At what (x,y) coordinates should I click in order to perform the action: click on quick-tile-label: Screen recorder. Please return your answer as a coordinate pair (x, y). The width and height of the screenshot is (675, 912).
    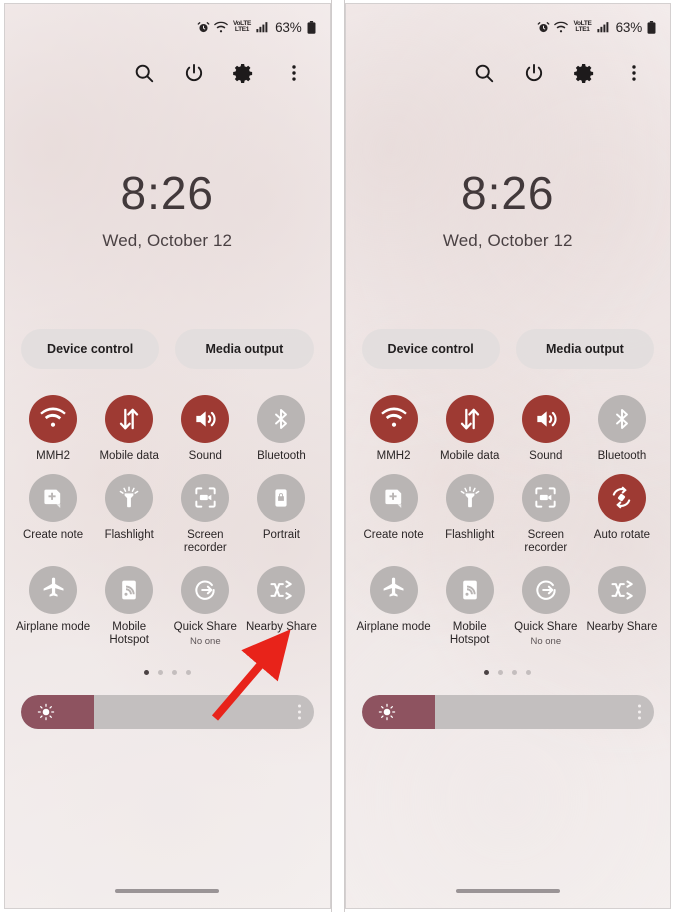
    Looking at the image, I should click on (546, 541).